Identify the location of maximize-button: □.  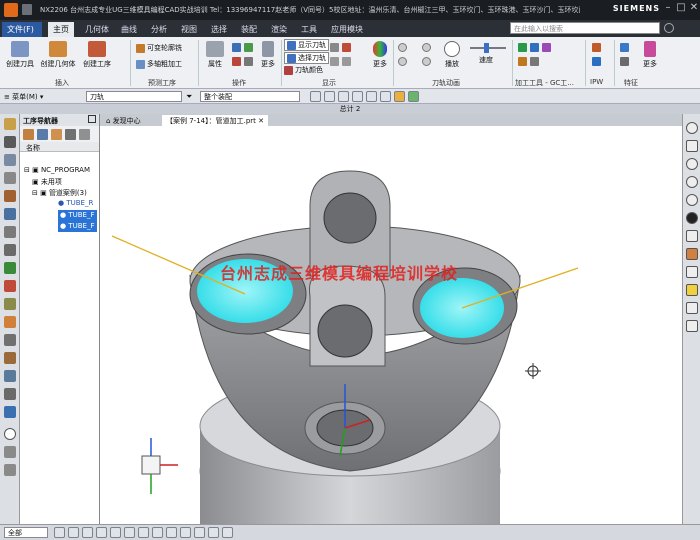
(681, 9).